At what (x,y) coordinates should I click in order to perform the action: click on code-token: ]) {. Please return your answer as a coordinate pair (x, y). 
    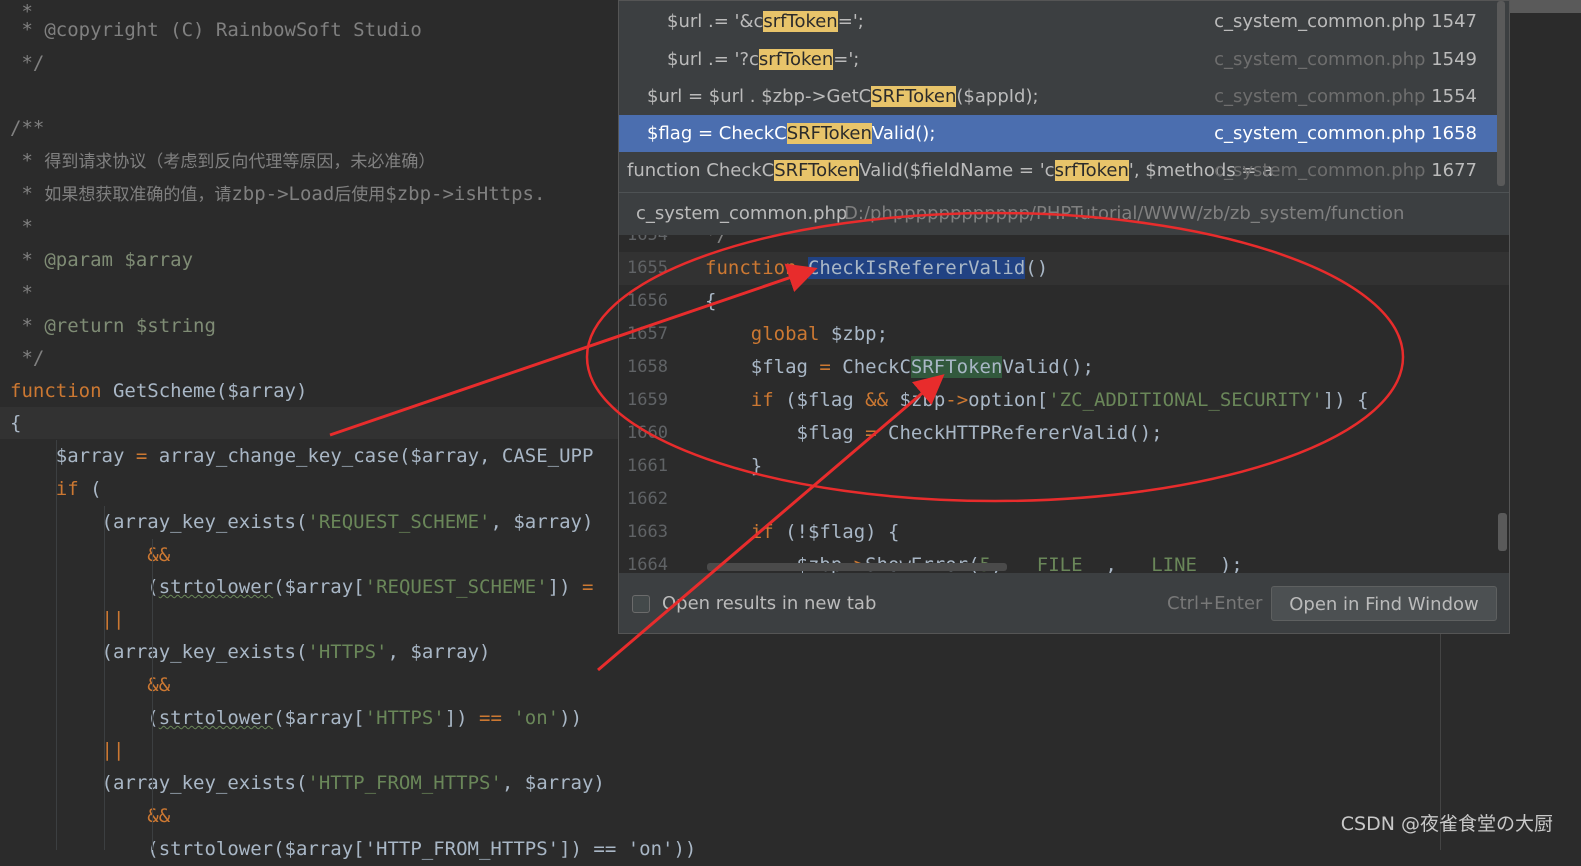
    Looking at the image, I should click on (1345, 400).